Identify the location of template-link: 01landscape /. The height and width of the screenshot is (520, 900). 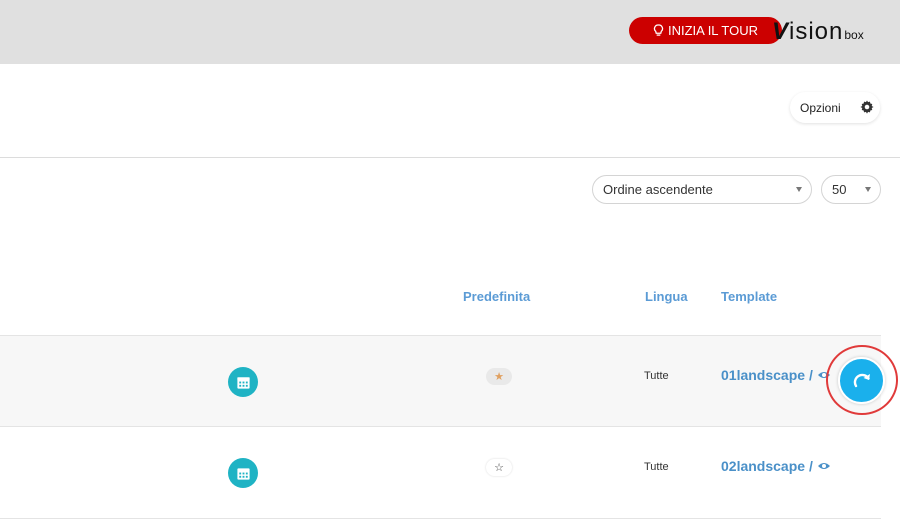
(776, 375).